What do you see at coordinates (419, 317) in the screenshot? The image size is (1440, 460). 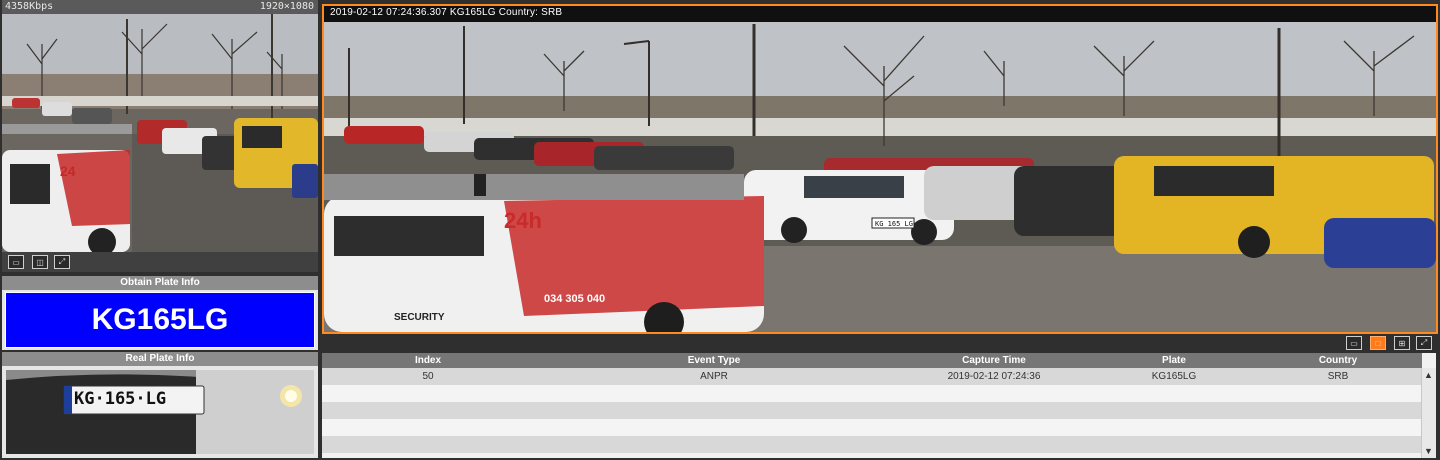 I see `van-brand: SECURITY` at bounding box center [419, 317].